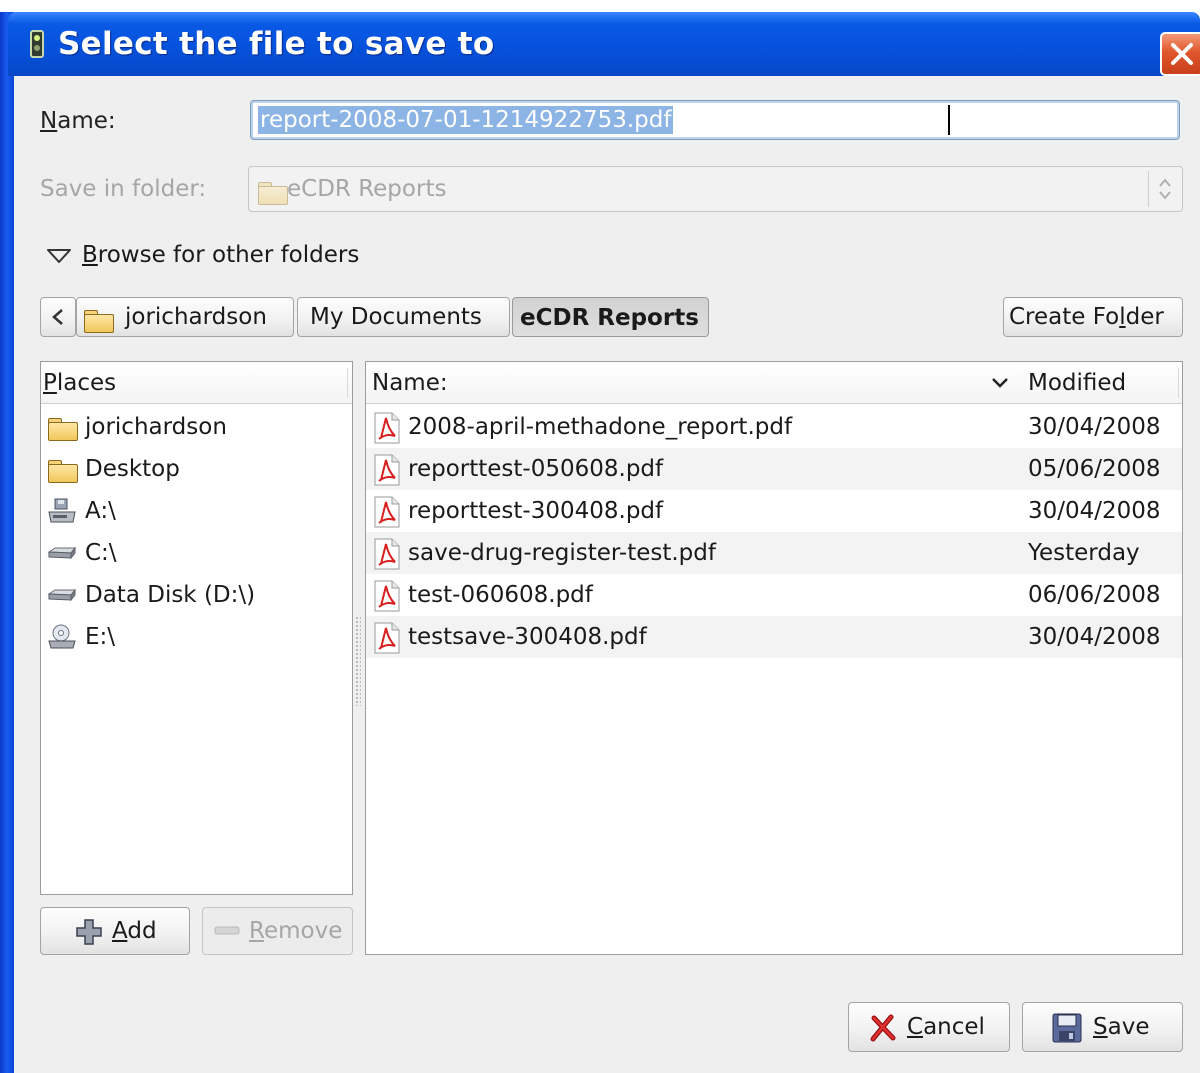 The width and height of the screenshot is (1200, 1073). I want to click on path-segment-jorichardson: jorichardson, so click(185, 317).